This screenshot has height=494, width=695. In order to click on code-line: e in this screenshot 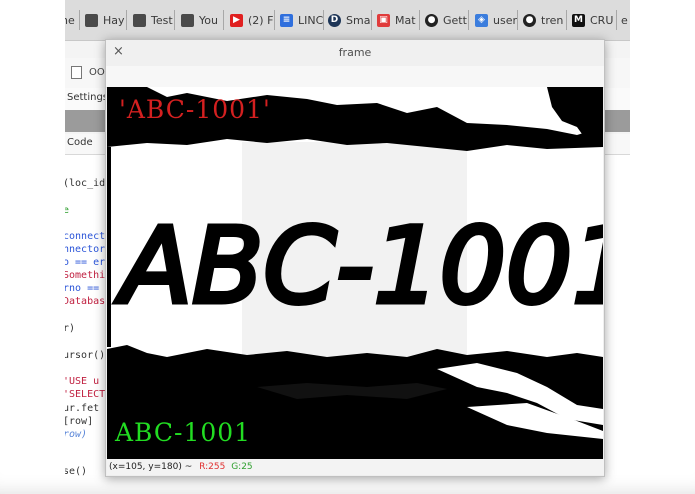, I will do `click(67, 210)`.